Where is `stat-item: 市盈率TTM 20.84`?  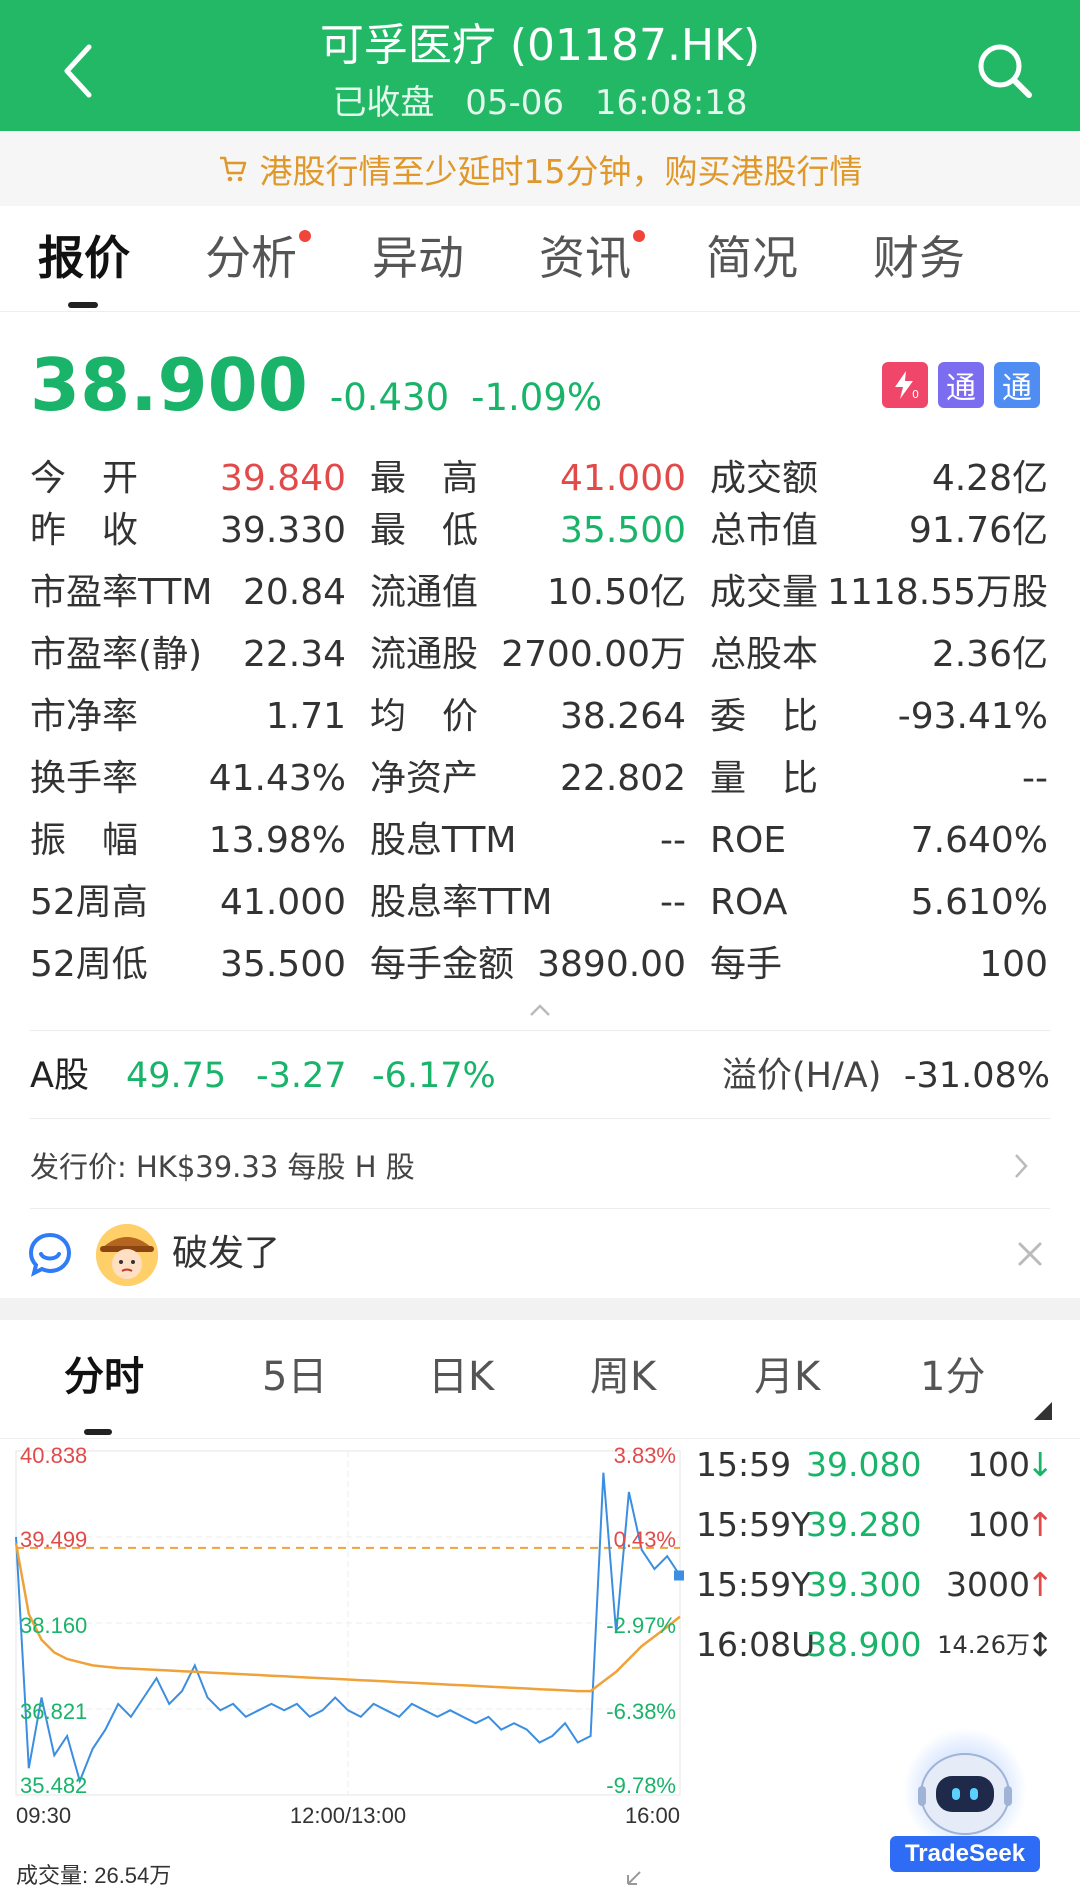
stat-item: 市盈率TTM 20.84 is located at coordinates (188, 593).